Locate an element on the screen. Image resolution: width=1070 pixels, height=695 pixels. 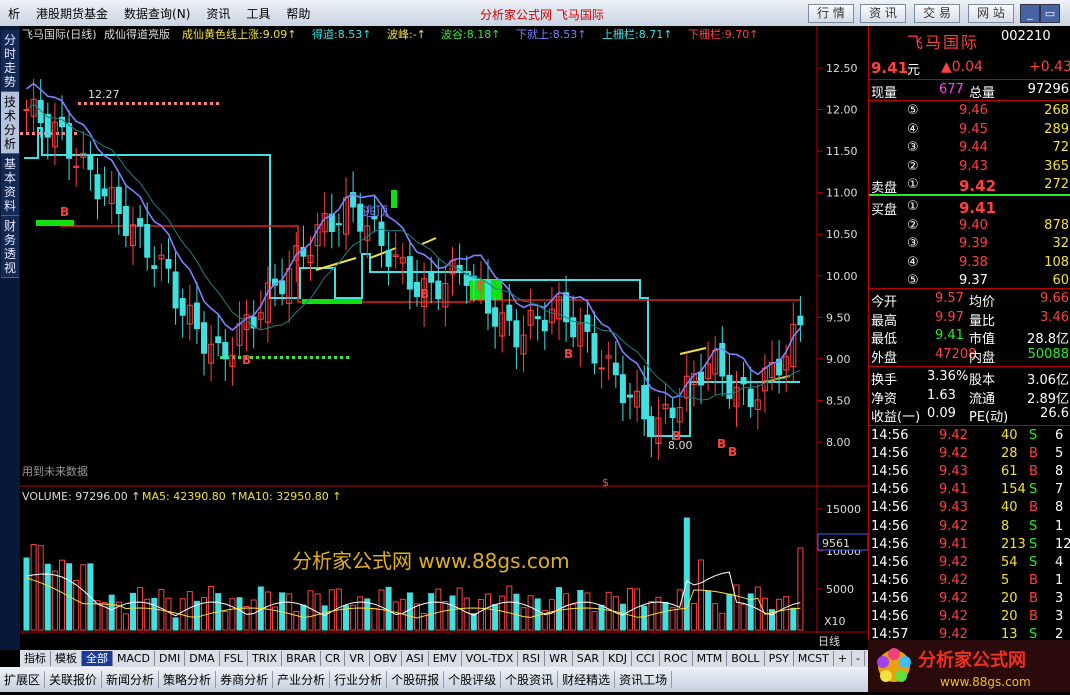
extension-tab-3: 策略分析 is located at coordinates (188, 679).